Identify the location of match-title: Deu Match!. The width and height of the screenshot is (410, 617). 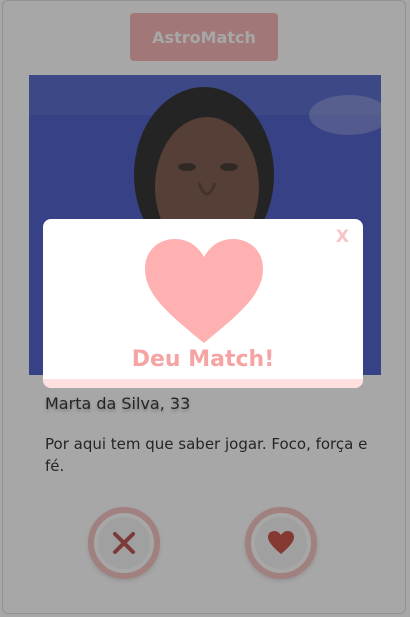
(203, 359).